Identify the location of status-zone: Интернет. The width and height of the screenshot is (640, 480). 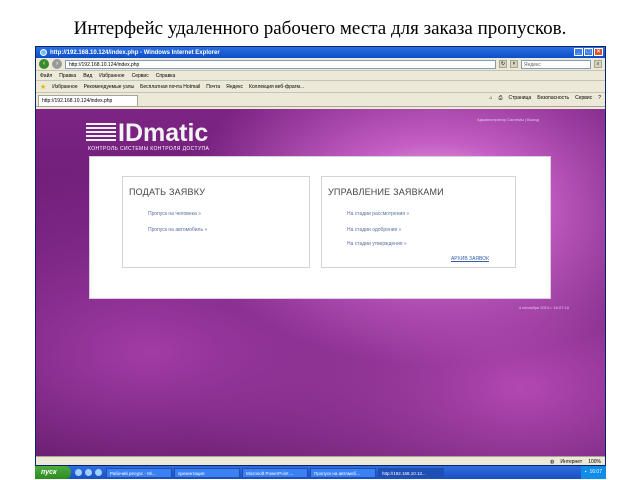
(571, 462).